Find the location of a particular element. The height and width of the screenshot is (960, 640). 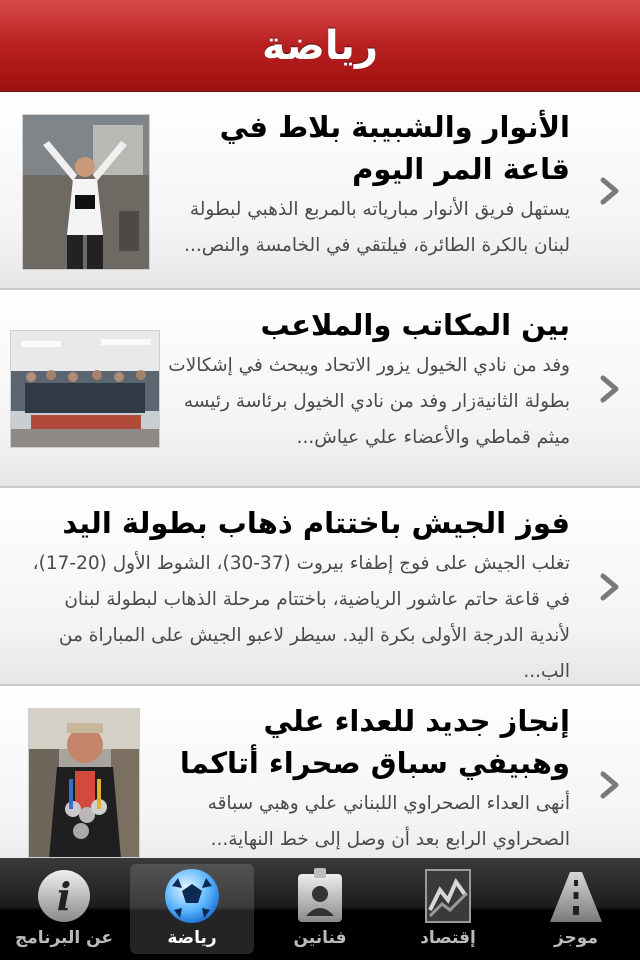

road-icon is located at coordinates (576, 897).